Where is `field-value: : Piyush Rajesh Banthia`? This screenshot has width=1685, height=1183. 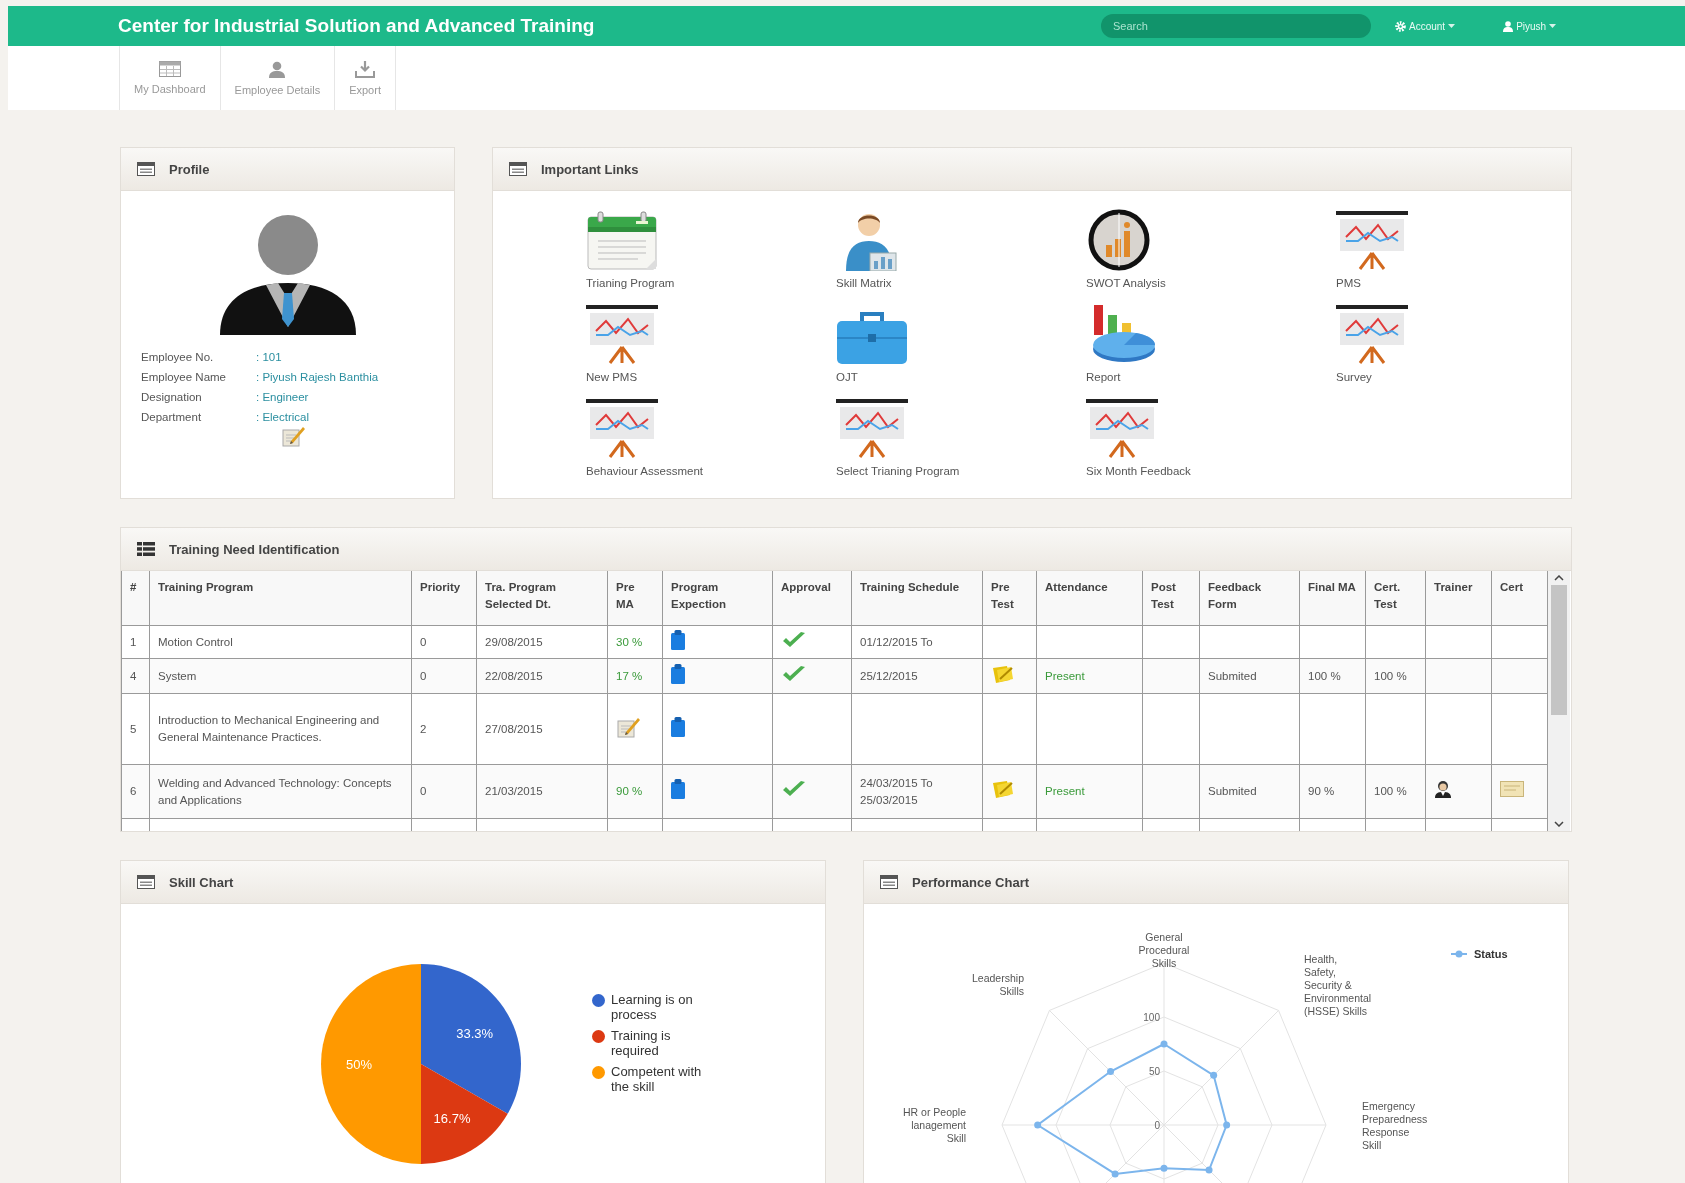 field-value: : Piyush Rajesh Banthia is located at coordinates (317, 377).